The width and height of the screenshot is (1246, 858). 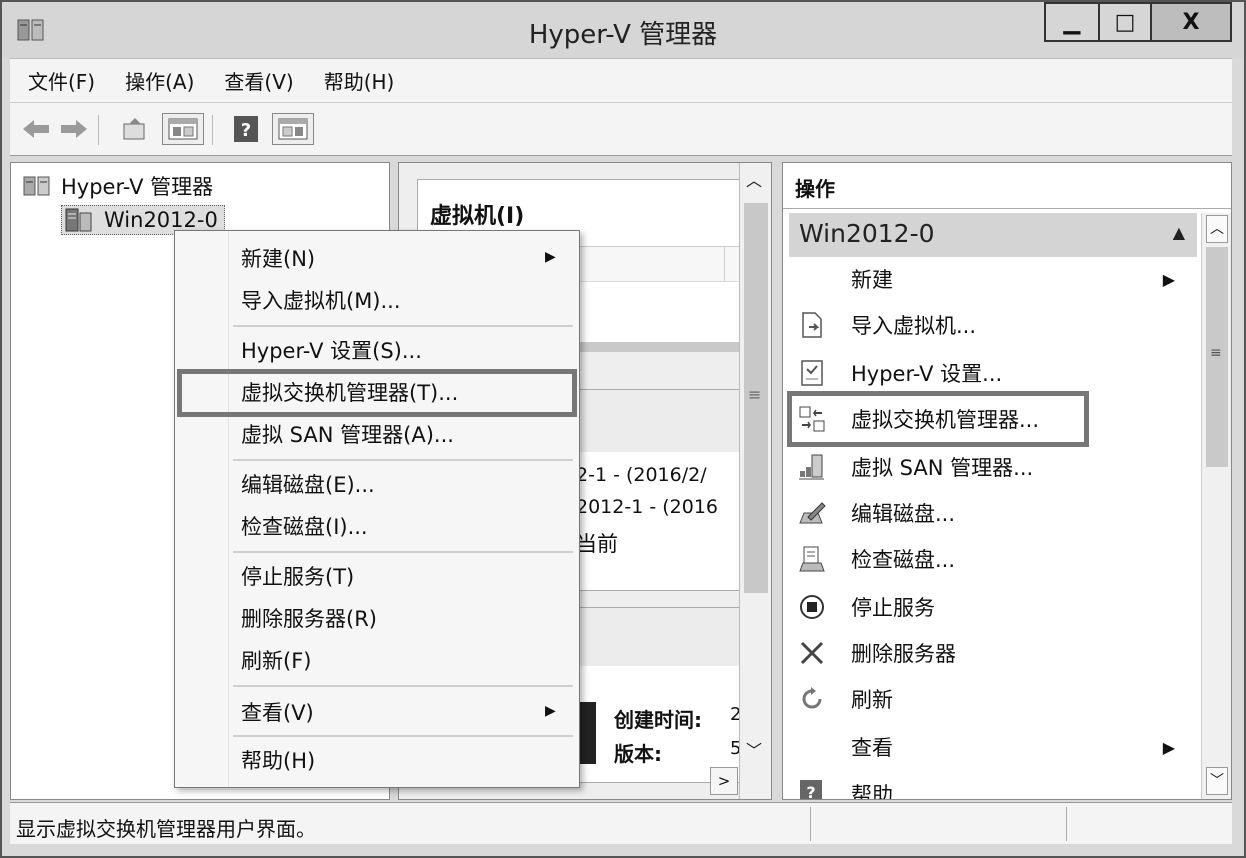 I want to click on toolbar: ?, so click(x=621, y=129).